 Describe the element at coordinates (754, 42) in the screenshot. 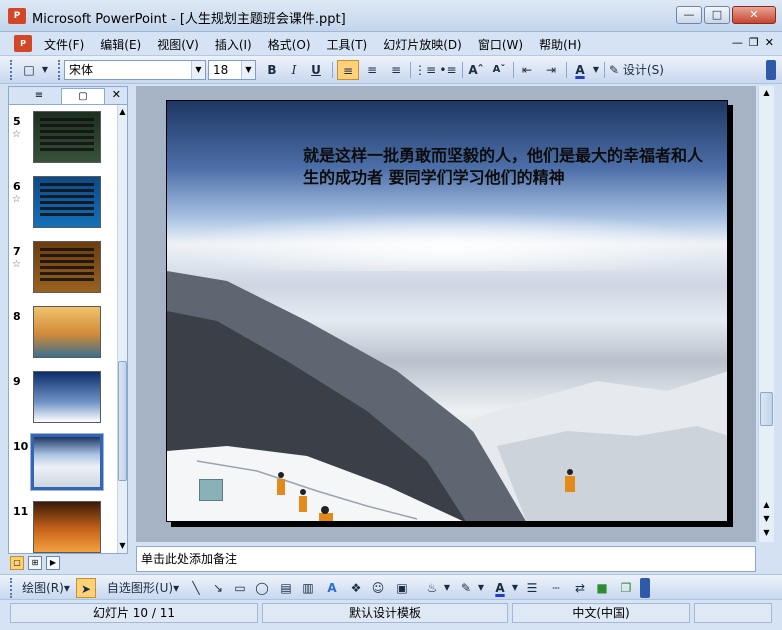

I see `doc-restore-icon: ❐` at that location.